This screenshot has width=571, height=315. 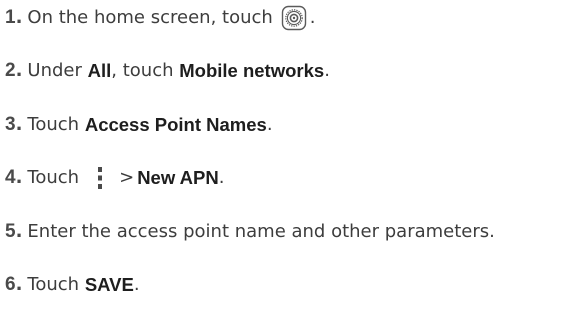 What do you see at coordinates (150, 17) in the screenshot?
I see `step-text: On the home screen, touch` at bounding box center [150, 17].